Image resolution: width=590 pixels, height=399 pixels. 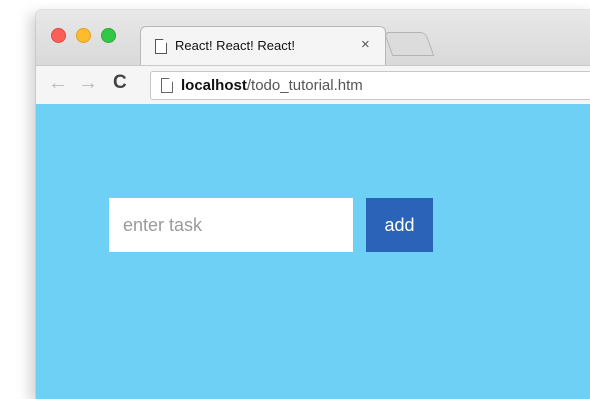 I want to click on url-host: localhost, so click(x=214, y=85).